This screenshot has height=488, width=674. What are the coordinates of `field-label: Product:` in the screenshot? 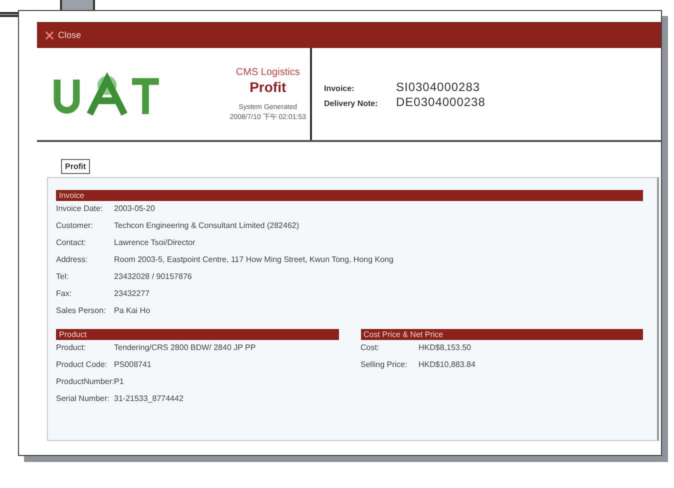 It's located at (71, 347).